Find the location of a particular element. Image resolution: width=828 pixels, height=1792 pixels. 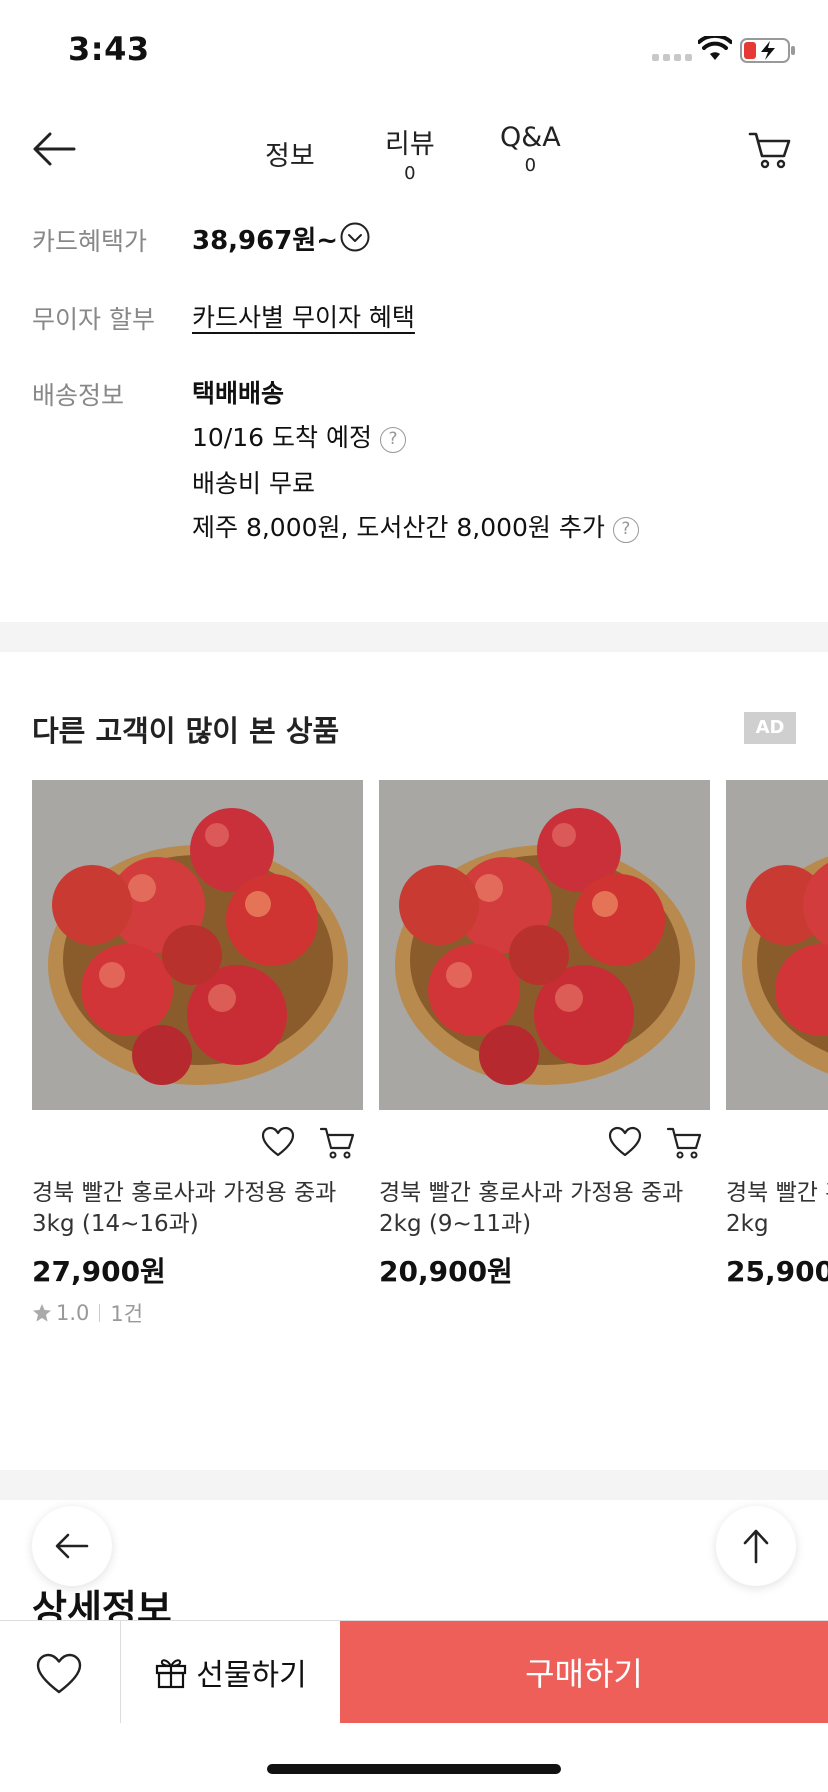

product-rating: 1.0 1건 is located at coordinates (87, 1313).